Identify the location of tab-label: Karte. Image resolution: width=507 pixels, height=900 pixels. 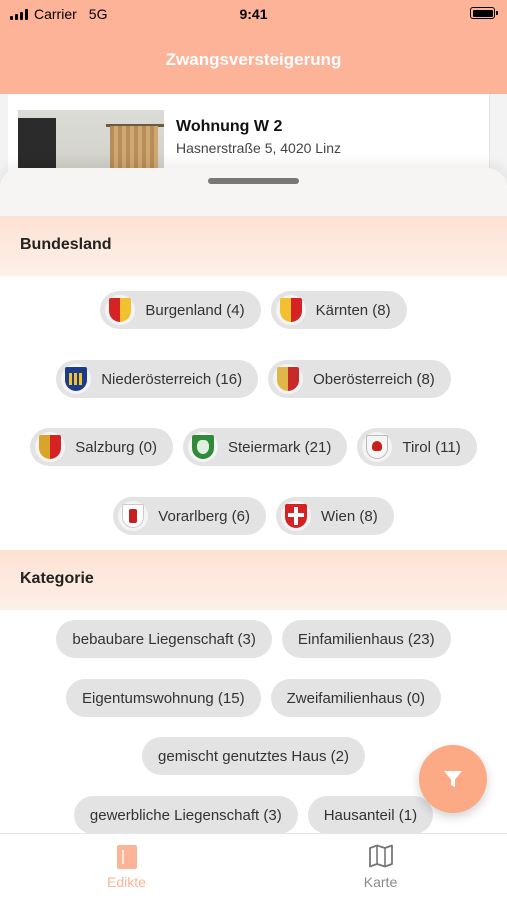
(380, 882).